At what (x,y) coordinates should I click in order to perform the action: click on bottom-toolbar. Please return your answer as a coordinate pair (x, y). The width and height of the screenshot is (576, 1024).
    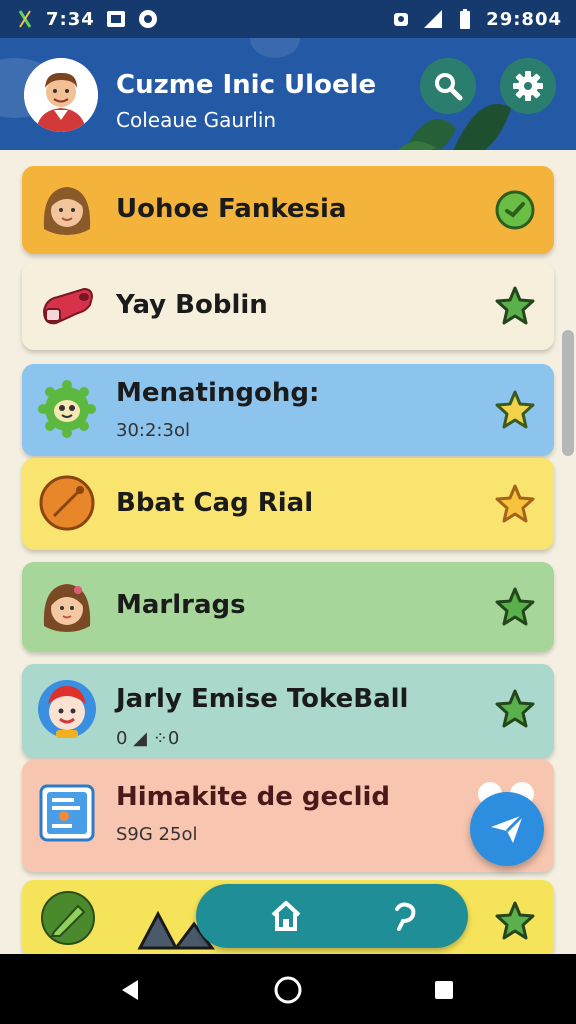
    Looking at the image, I should click on (332, 916).